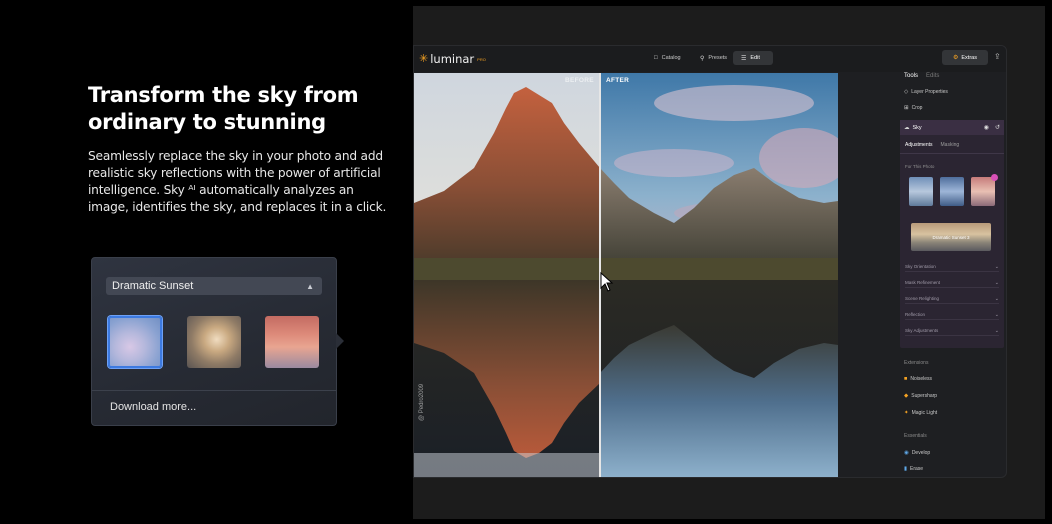 The height and width of the screenshot is (524, 1052). I want to click on accordion-label: Reflection, so click(915, 314).